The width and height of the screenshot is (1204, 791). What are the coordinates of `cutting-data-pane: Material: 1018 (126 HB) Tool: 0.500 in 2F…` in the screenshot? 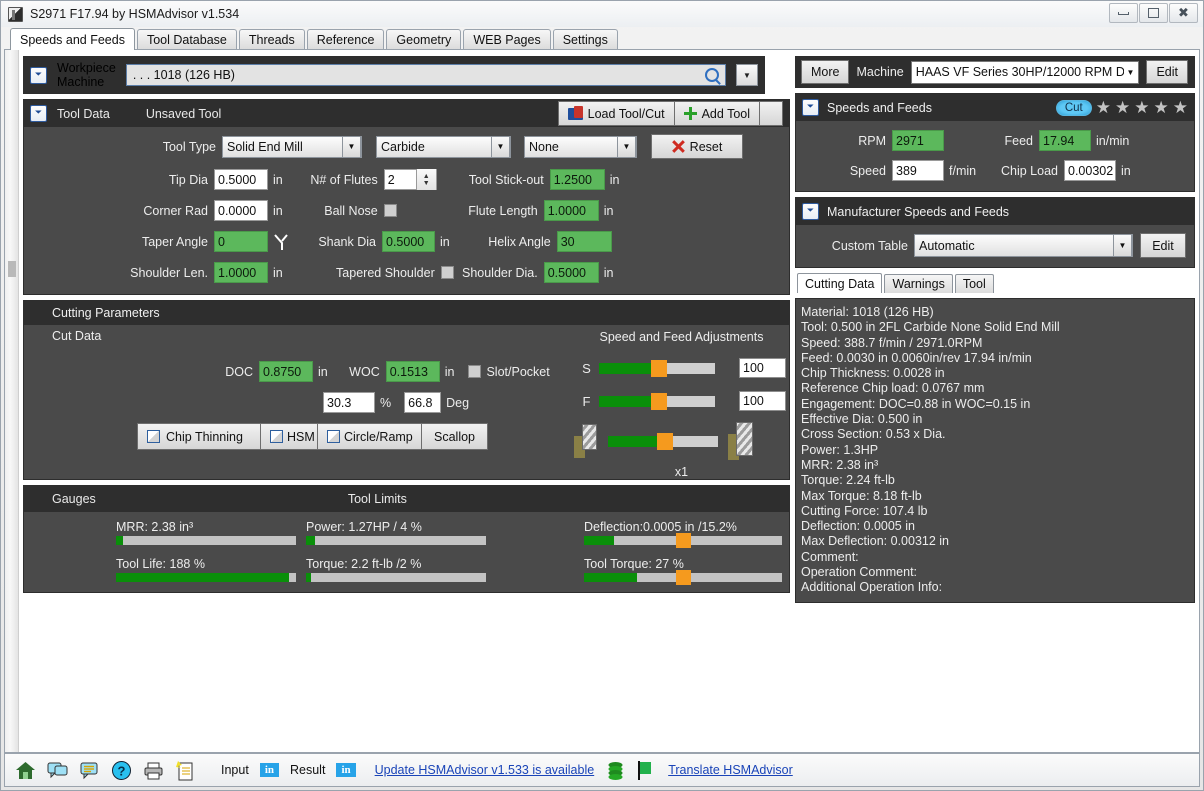 It's located at (995, 450).